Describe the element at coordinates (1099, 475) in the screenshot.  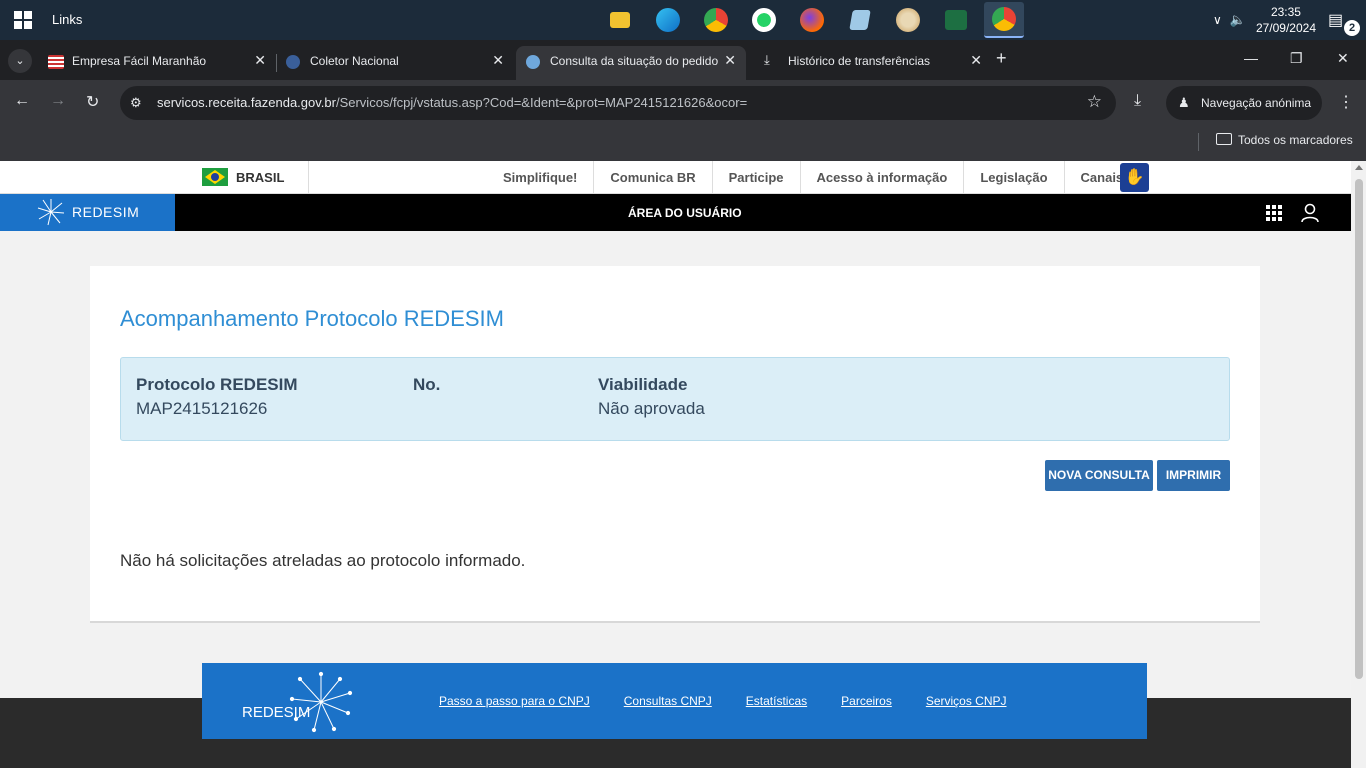
I see `nova-consulta-button: NOVA CONSULTA` at that location.